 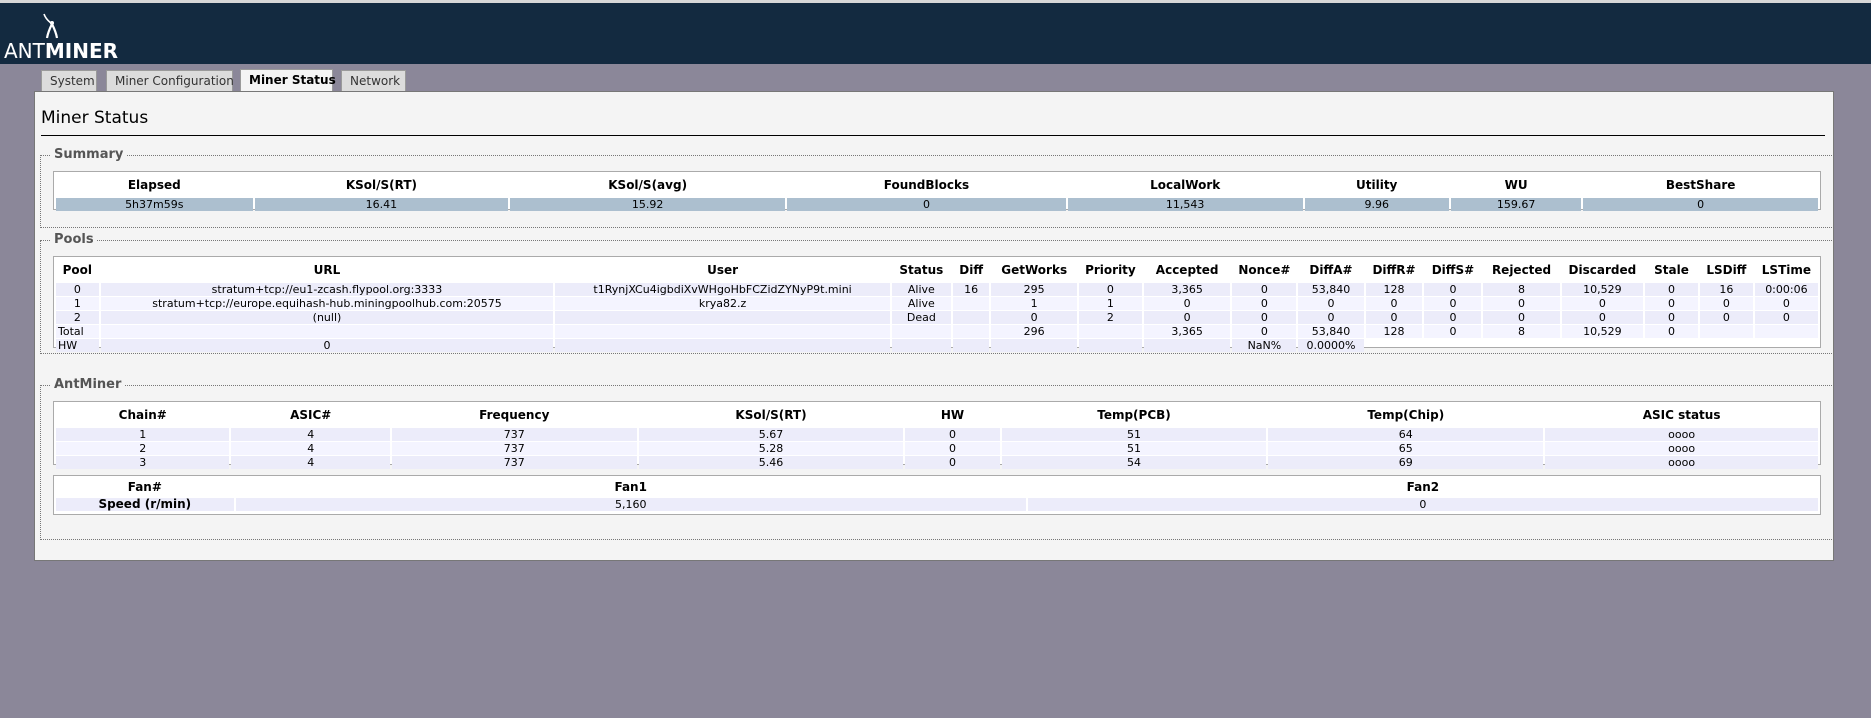 I want to click on summary-header: Elapsed, so click(x=154, y=185).